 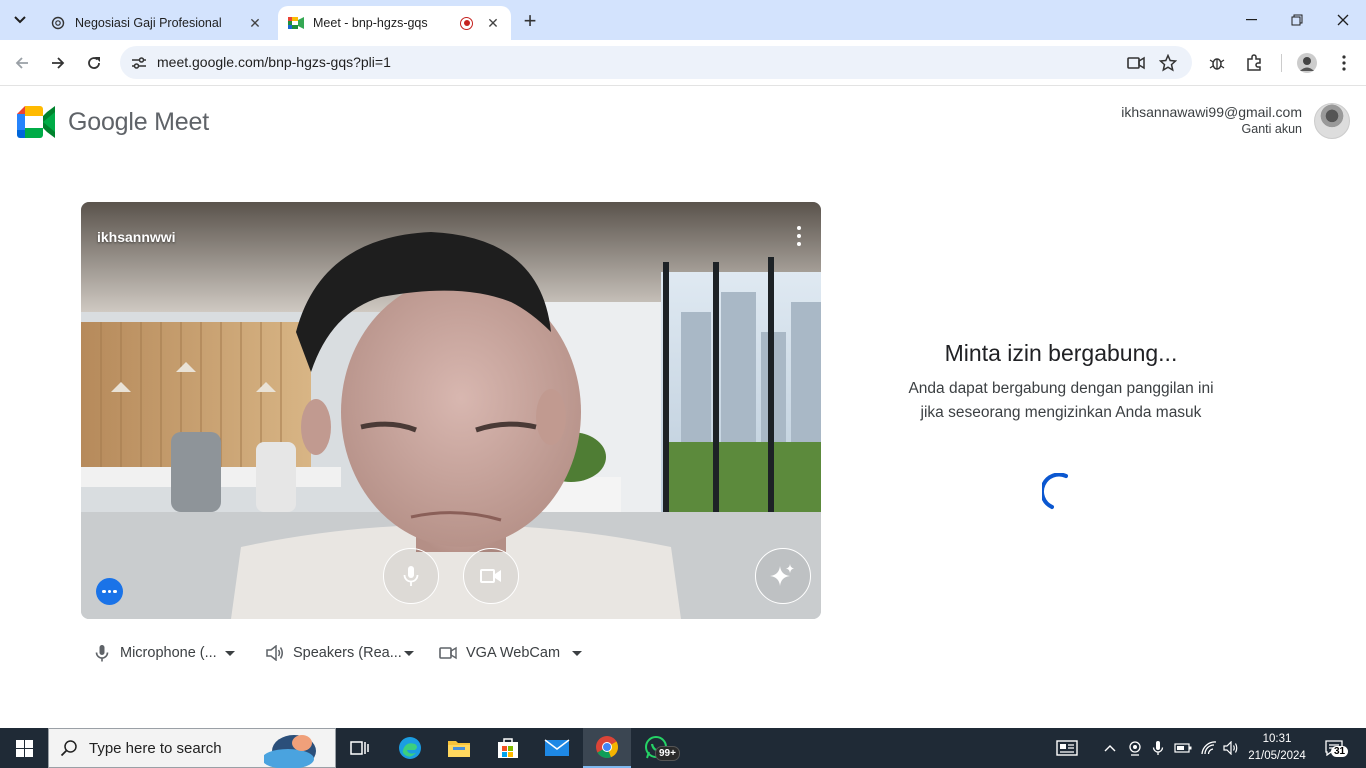 What do you see at coordinates (1231, 748) in the screenshot?
I see `volume-icon` at bounding box center [1231, 748].